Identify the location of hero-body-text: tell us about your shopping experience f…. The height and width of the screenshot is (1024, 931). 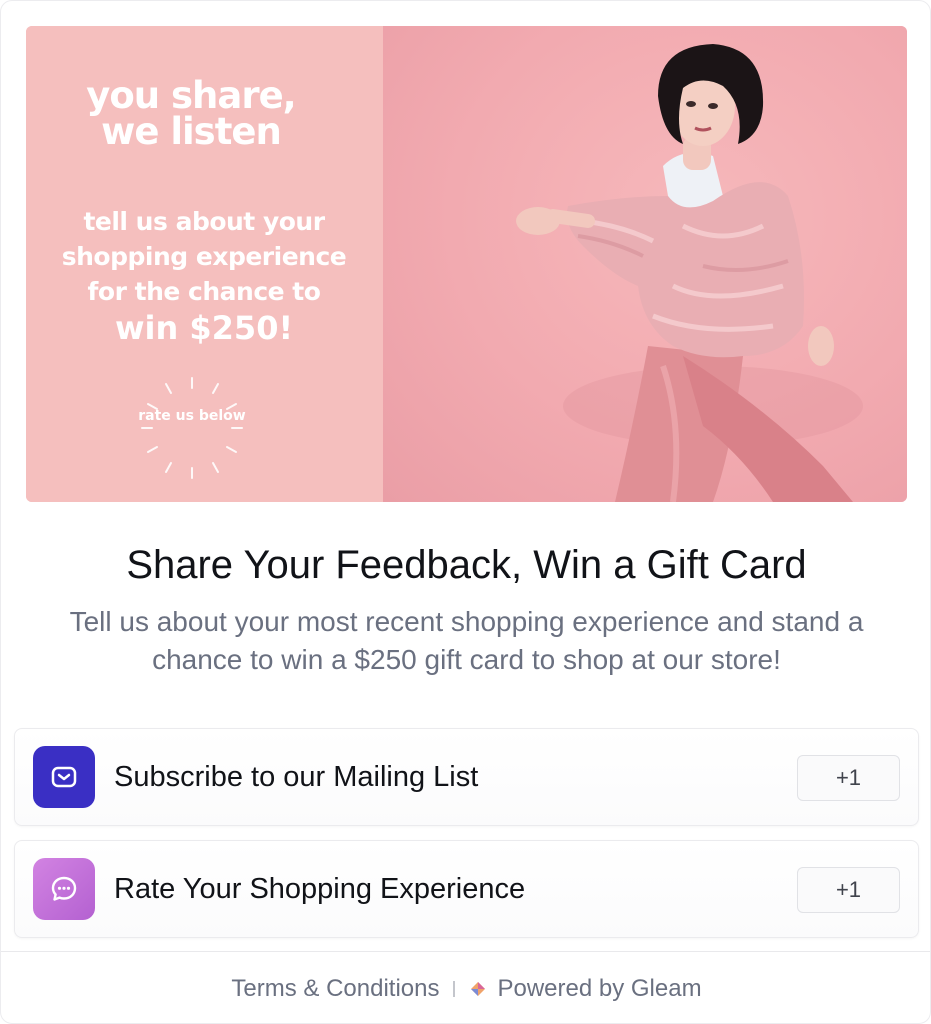
(204, 256).